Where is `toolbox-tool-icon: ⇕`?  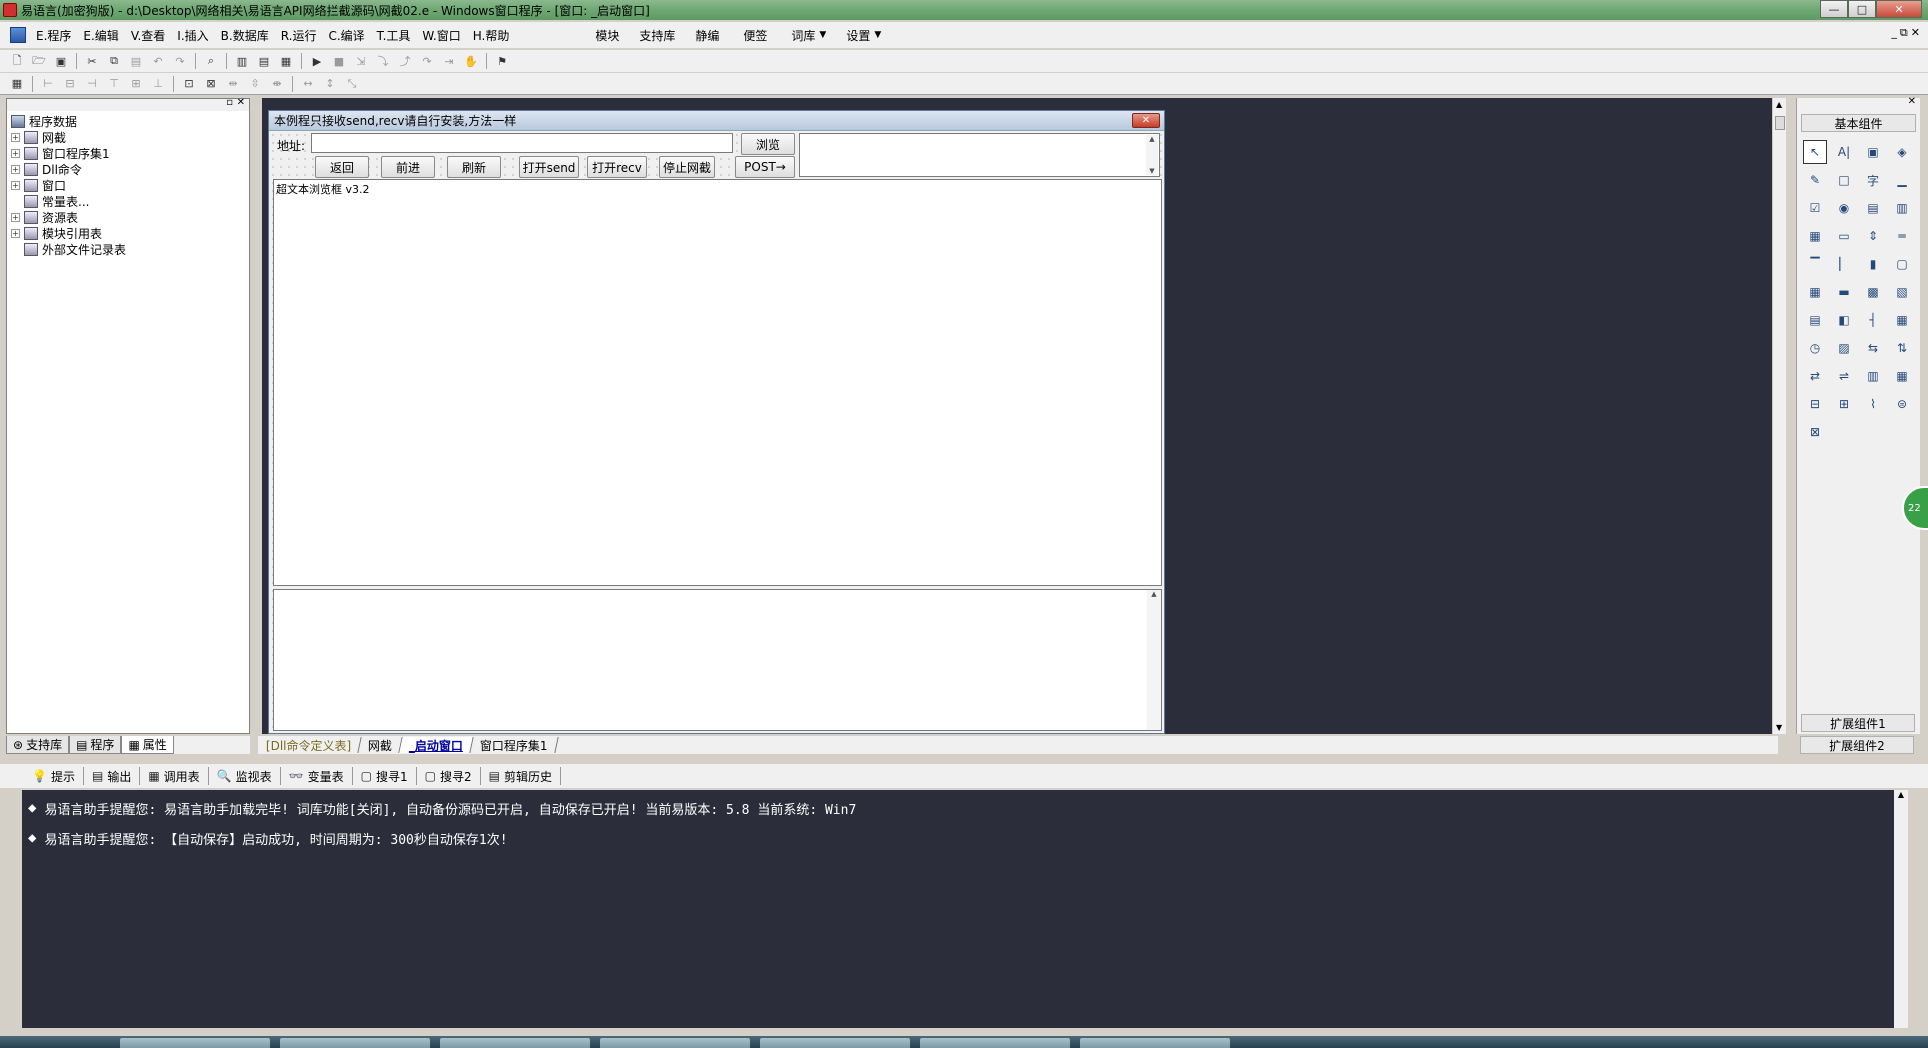
toolbox-tool-icon: ⇕ is located at coordinates (1873, 236).